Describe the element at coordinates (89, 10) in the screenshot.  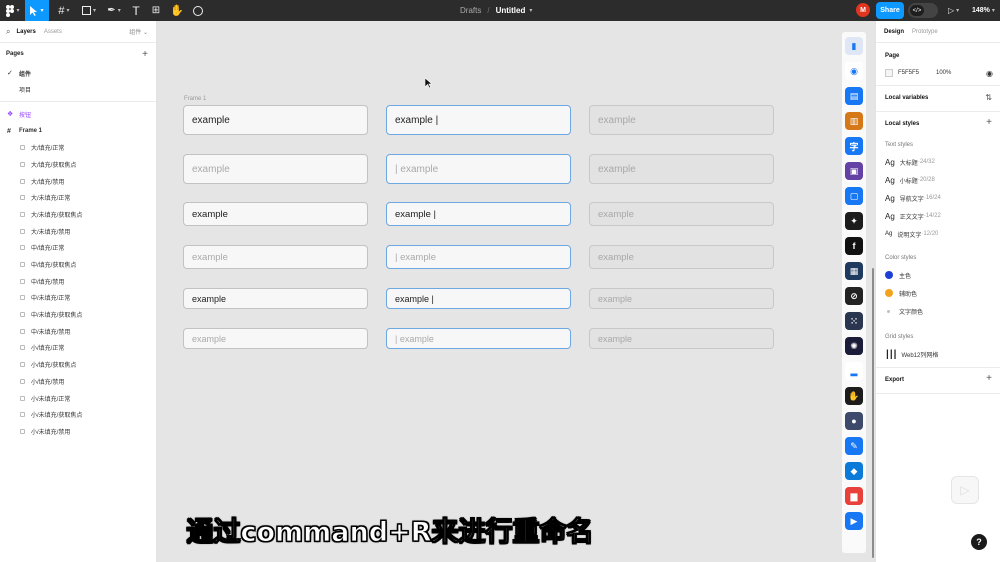
I see `shape-tool-button: ▾` at that location.